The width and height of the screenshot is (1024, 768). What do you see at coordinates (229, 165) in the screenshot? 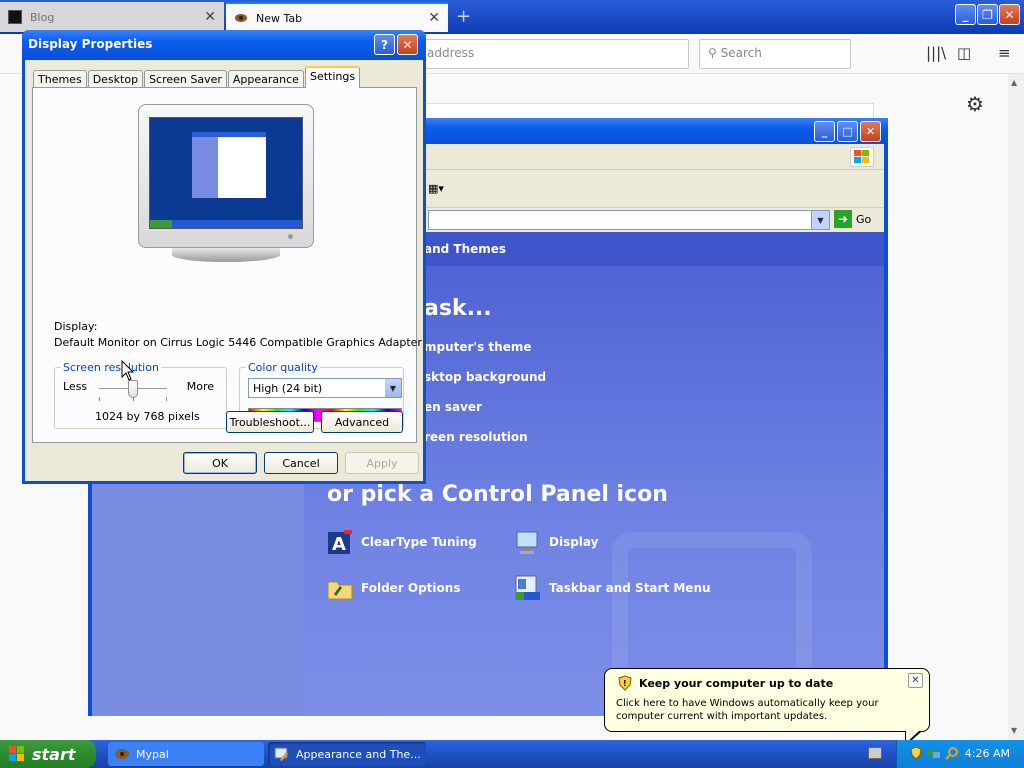
I see `preview-window` at bounding box center [229, 165].